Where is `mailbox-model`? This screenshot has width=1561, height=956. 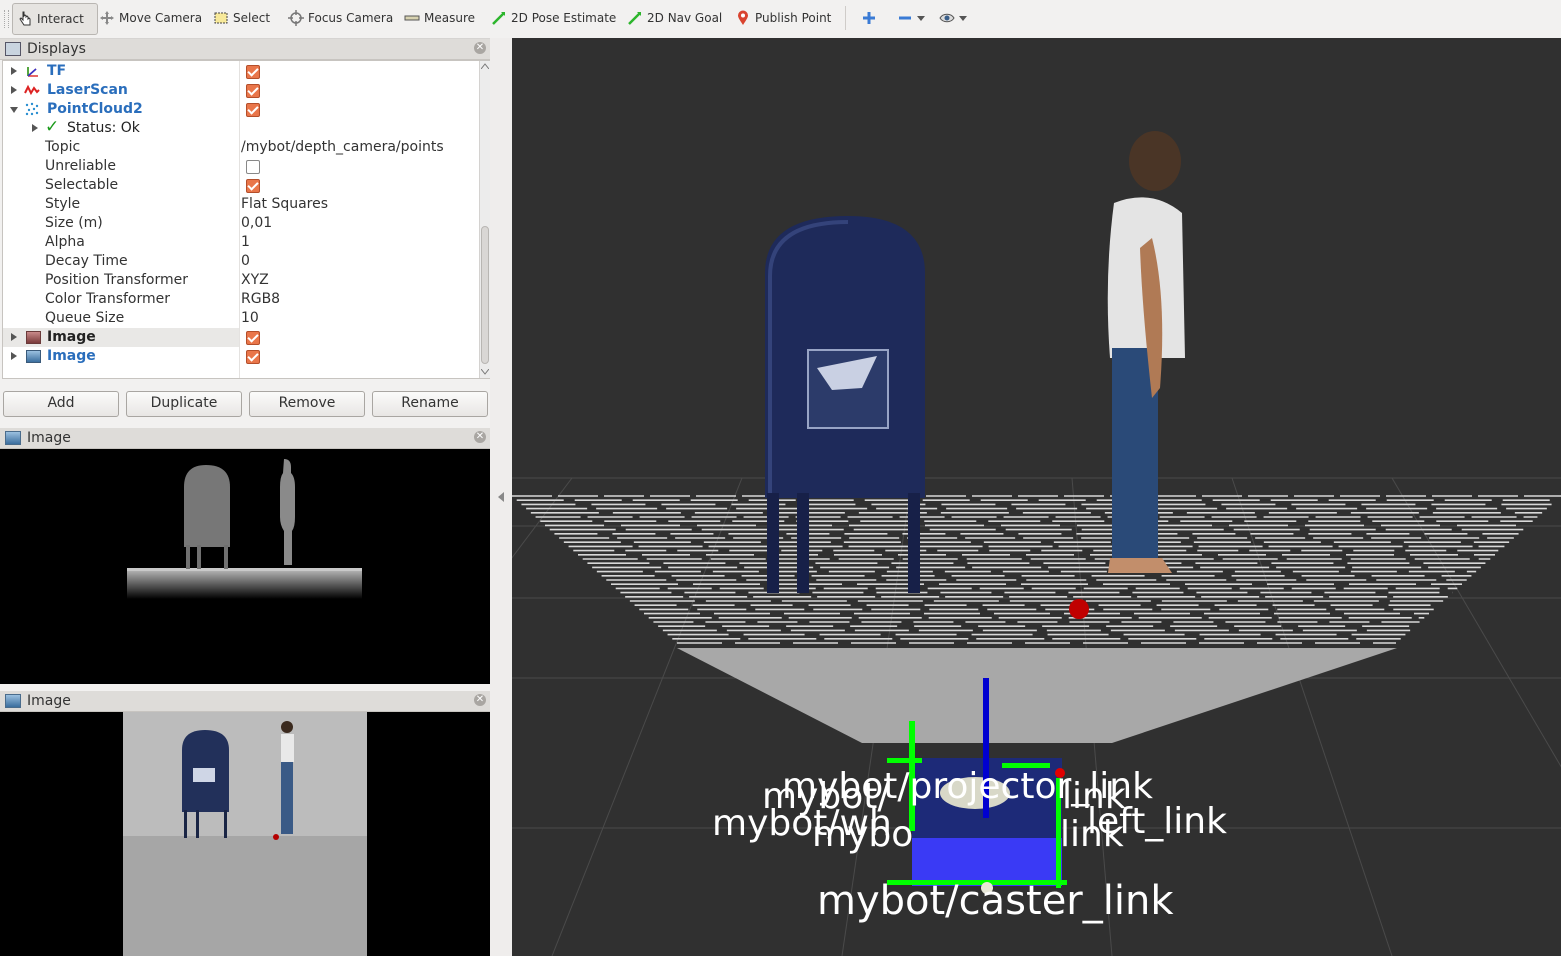
mailbox-model is located at coordinates (845, 404).